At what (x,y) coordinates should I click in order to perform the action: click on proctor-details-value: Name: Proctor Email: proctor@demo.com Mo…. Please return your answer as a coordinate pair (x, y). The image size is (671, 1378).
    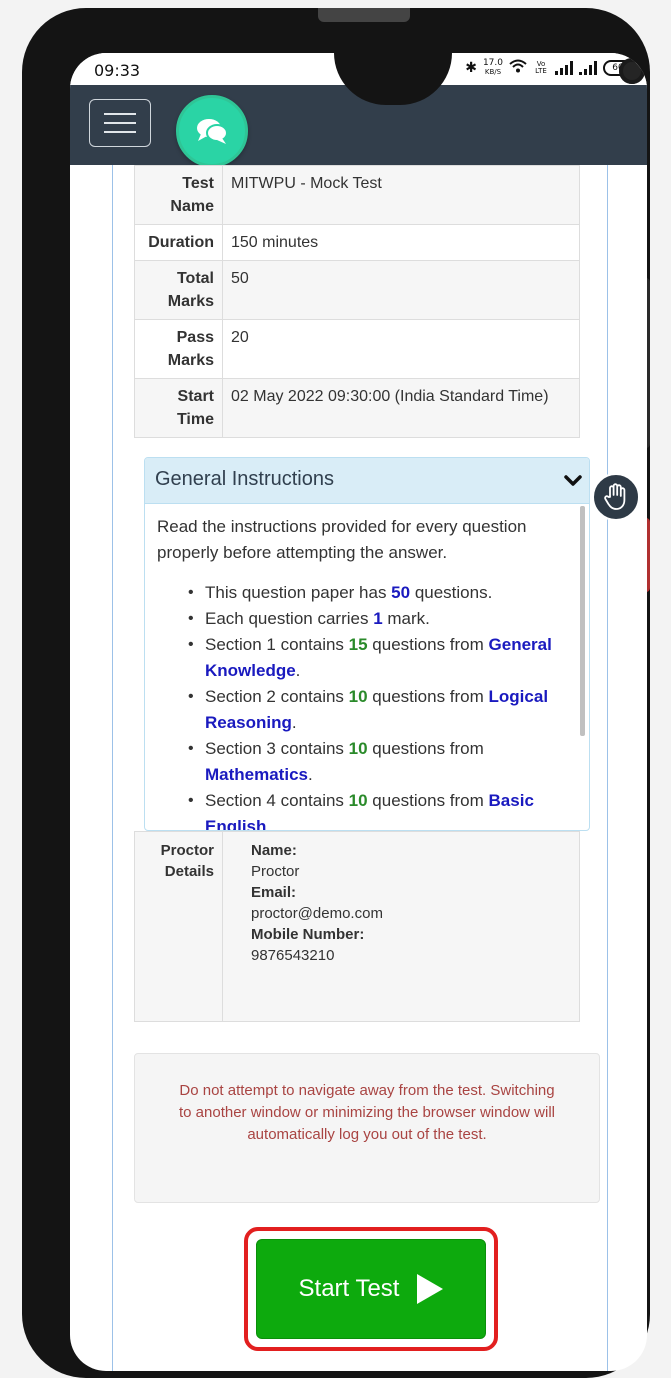
    Looking at the image, I should click on (401, 926).